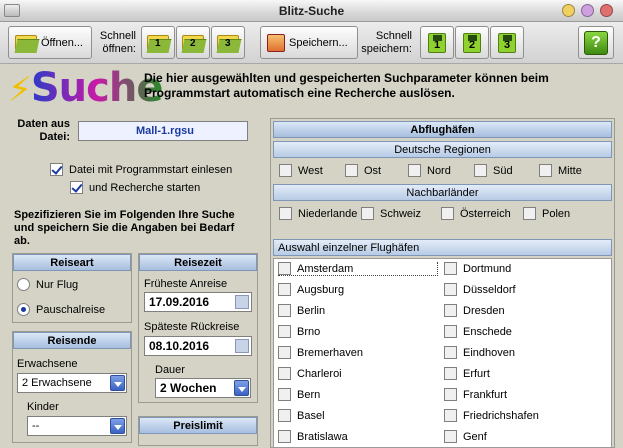 This screenshot has width=623, height=448. I want to click on neighbor-niederlande-checkbox, so click(285, 213).